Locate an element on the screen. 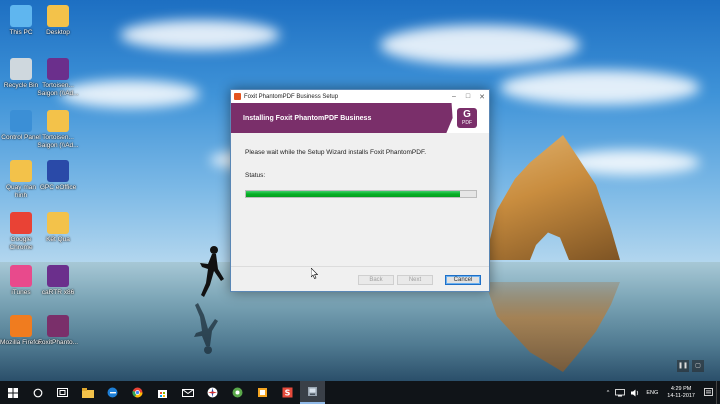 This screenshot has width=720, height=404. logo-text: PDF is located at coordinates (467, 123).